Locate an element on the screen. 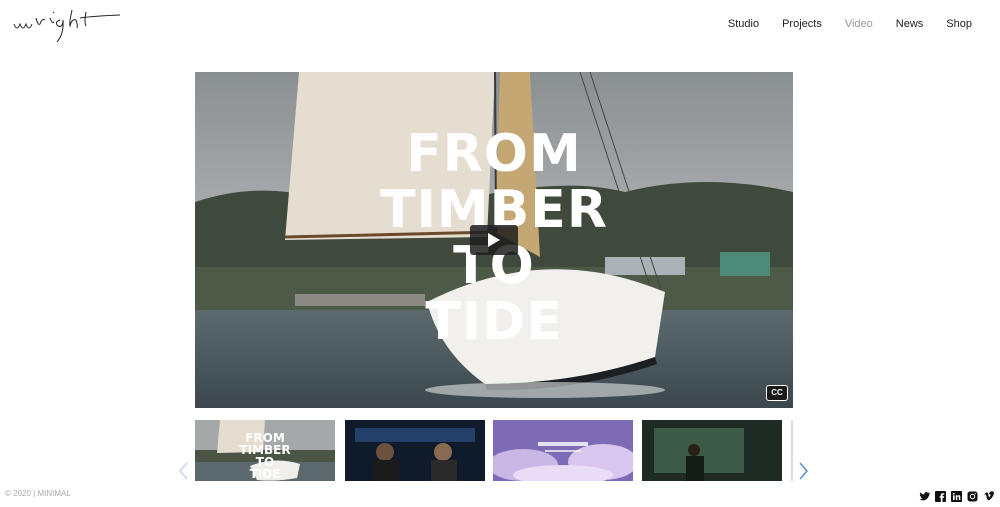  nav-shop: Shop is located at coordinates (959, 24).